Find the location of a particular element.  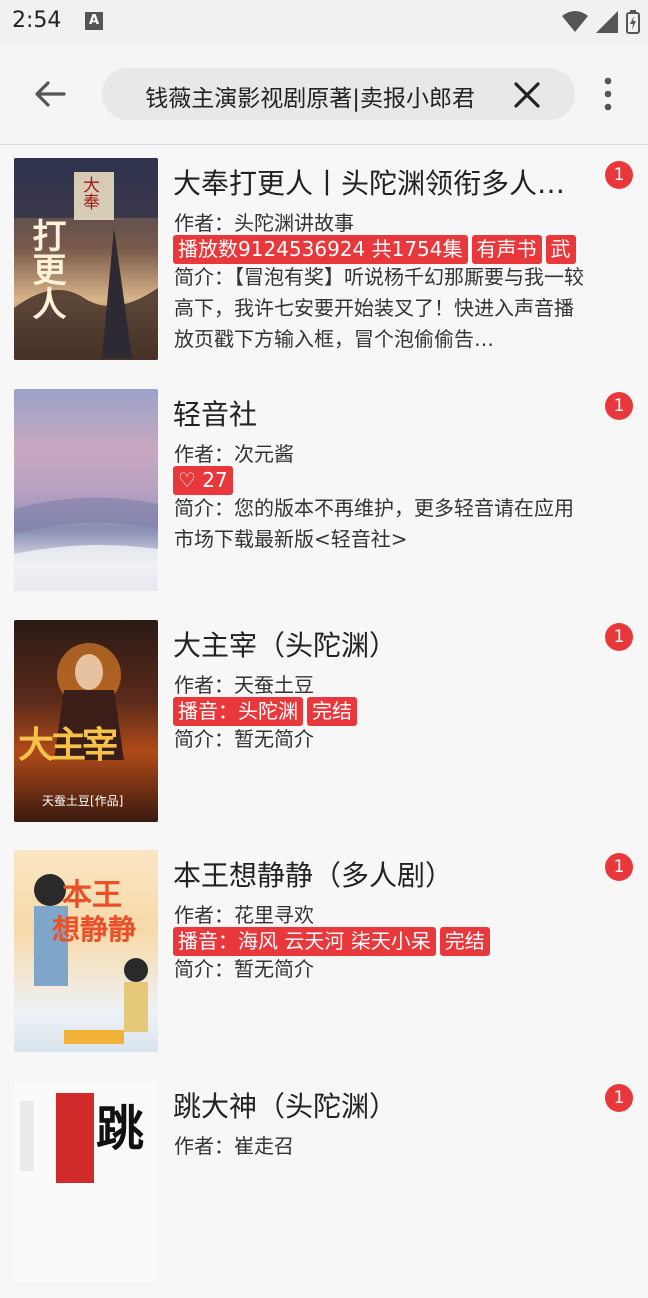

tag-audiobook: 有声书 is located at coordinates (506, 249).